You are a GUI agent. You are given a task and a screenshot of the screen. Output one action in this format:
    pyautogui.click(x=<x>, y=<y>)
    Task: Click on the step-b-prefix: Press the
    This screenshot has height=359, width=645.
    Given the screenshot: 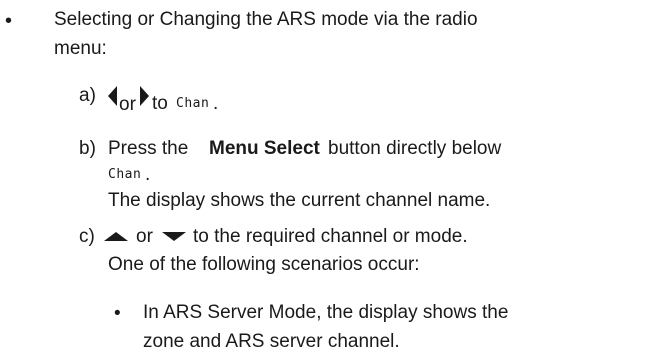 What is the action you would take?
    pyautogui.click(x=148, y=148)
    